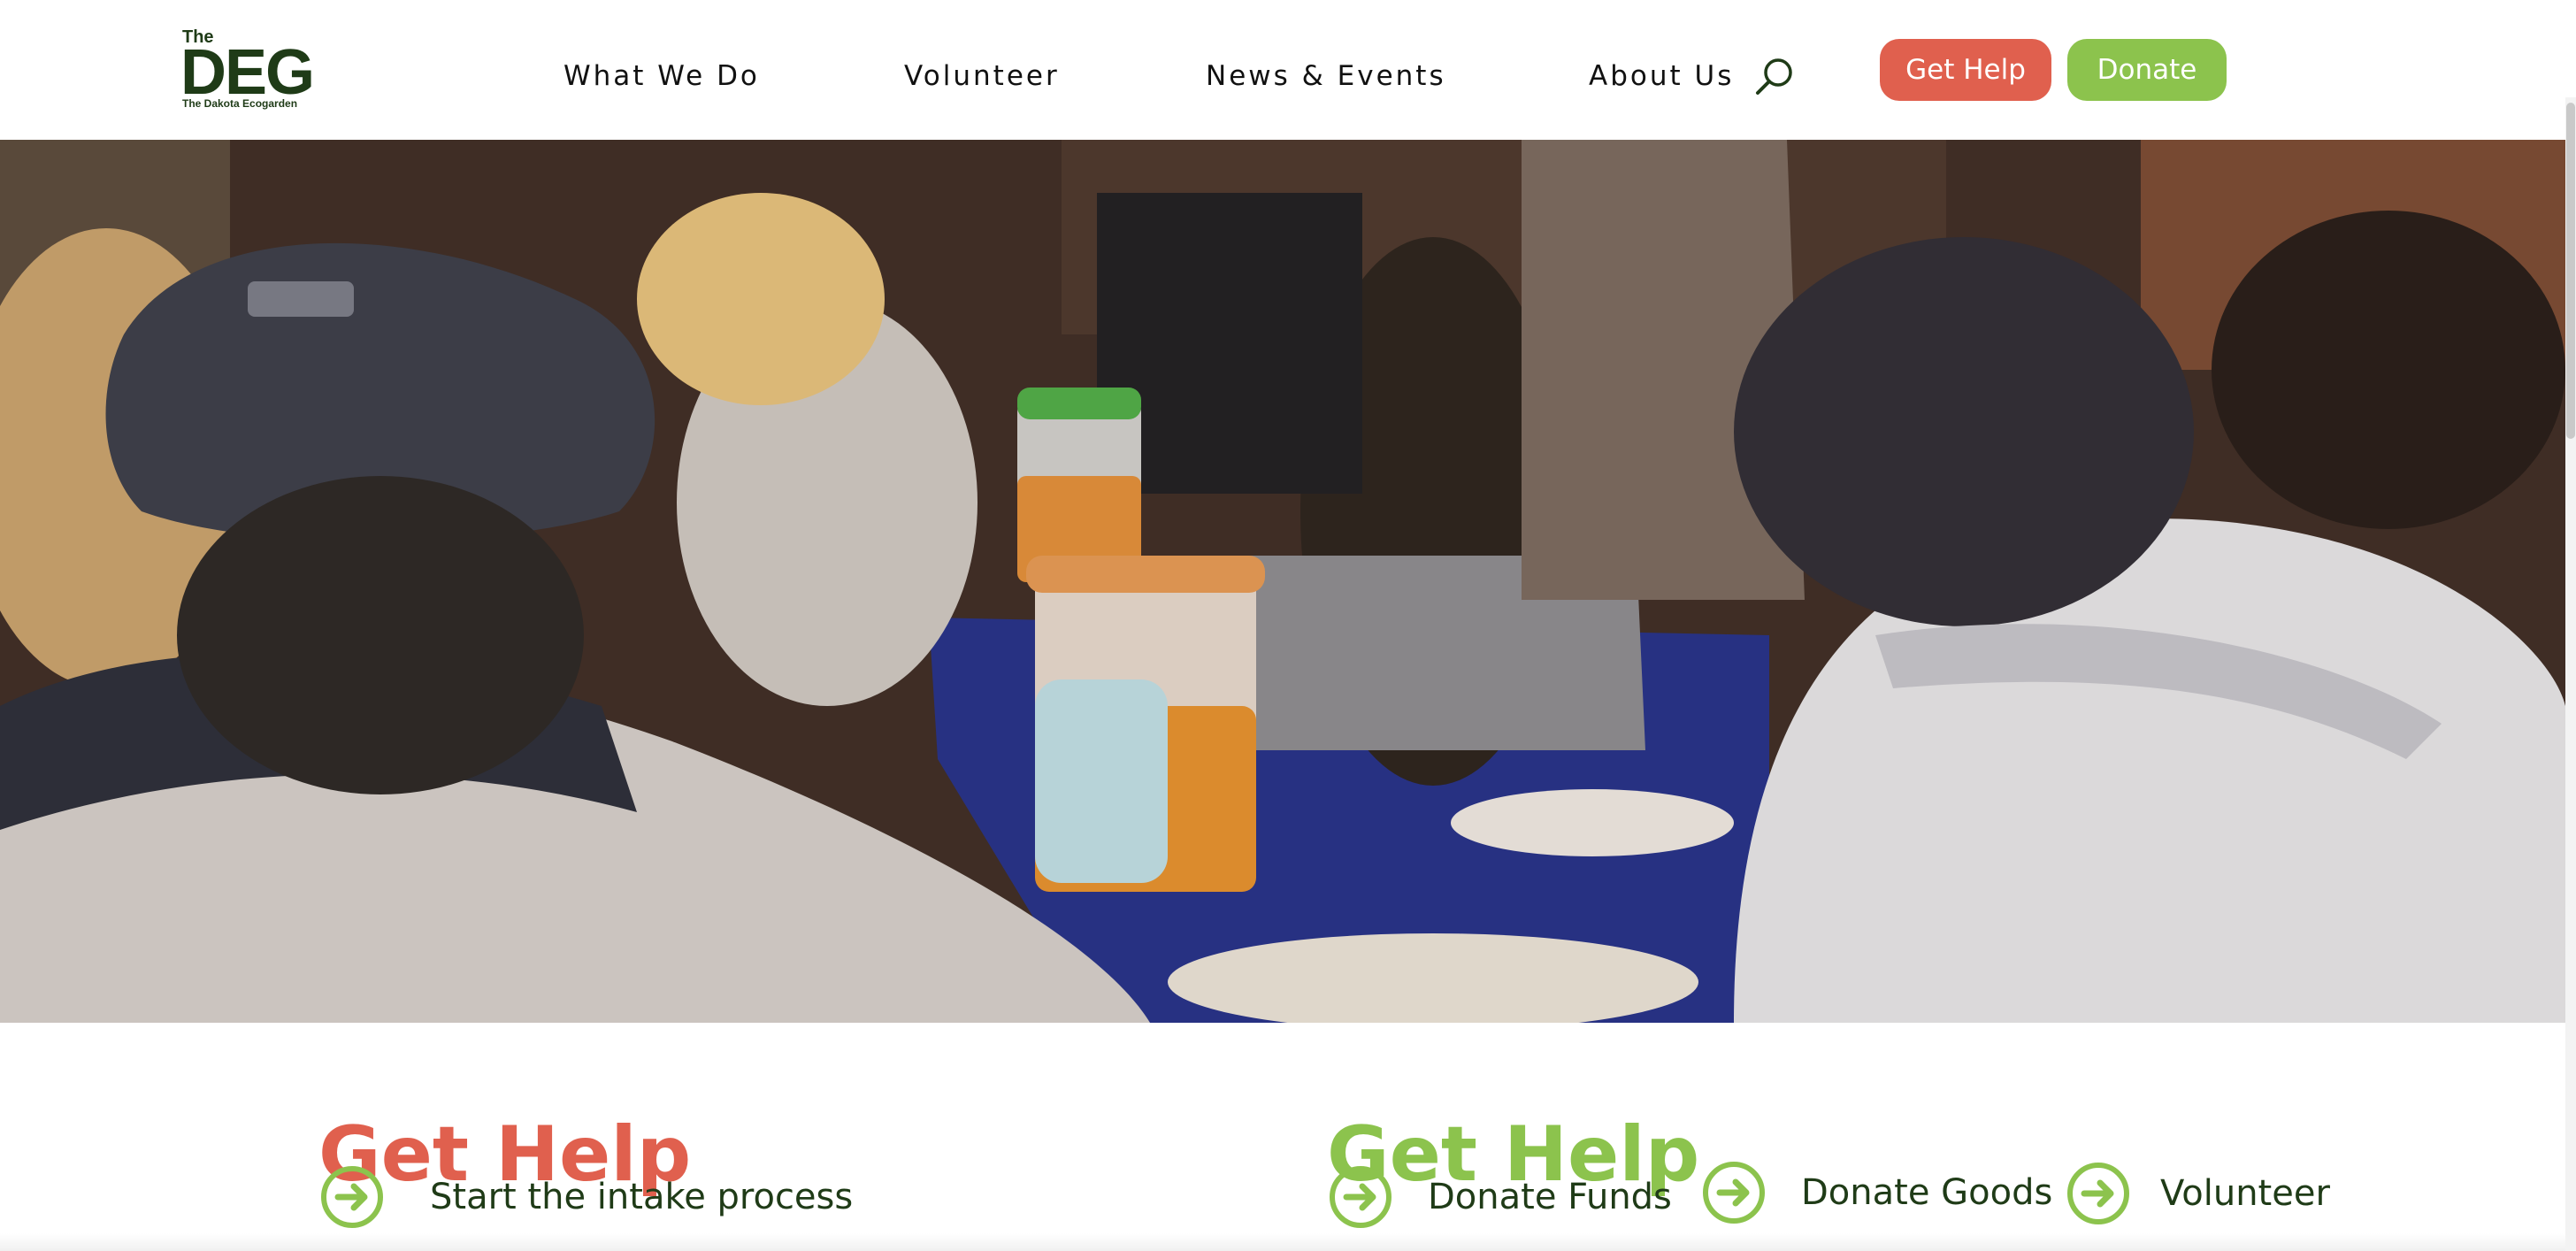 The width and height of the screenshot is (2576, 1251). What do you see at coordinates (982, 76) in the screenshot?
I see `nav-volunteer: Volunteer` at bounding box center [982, 76].